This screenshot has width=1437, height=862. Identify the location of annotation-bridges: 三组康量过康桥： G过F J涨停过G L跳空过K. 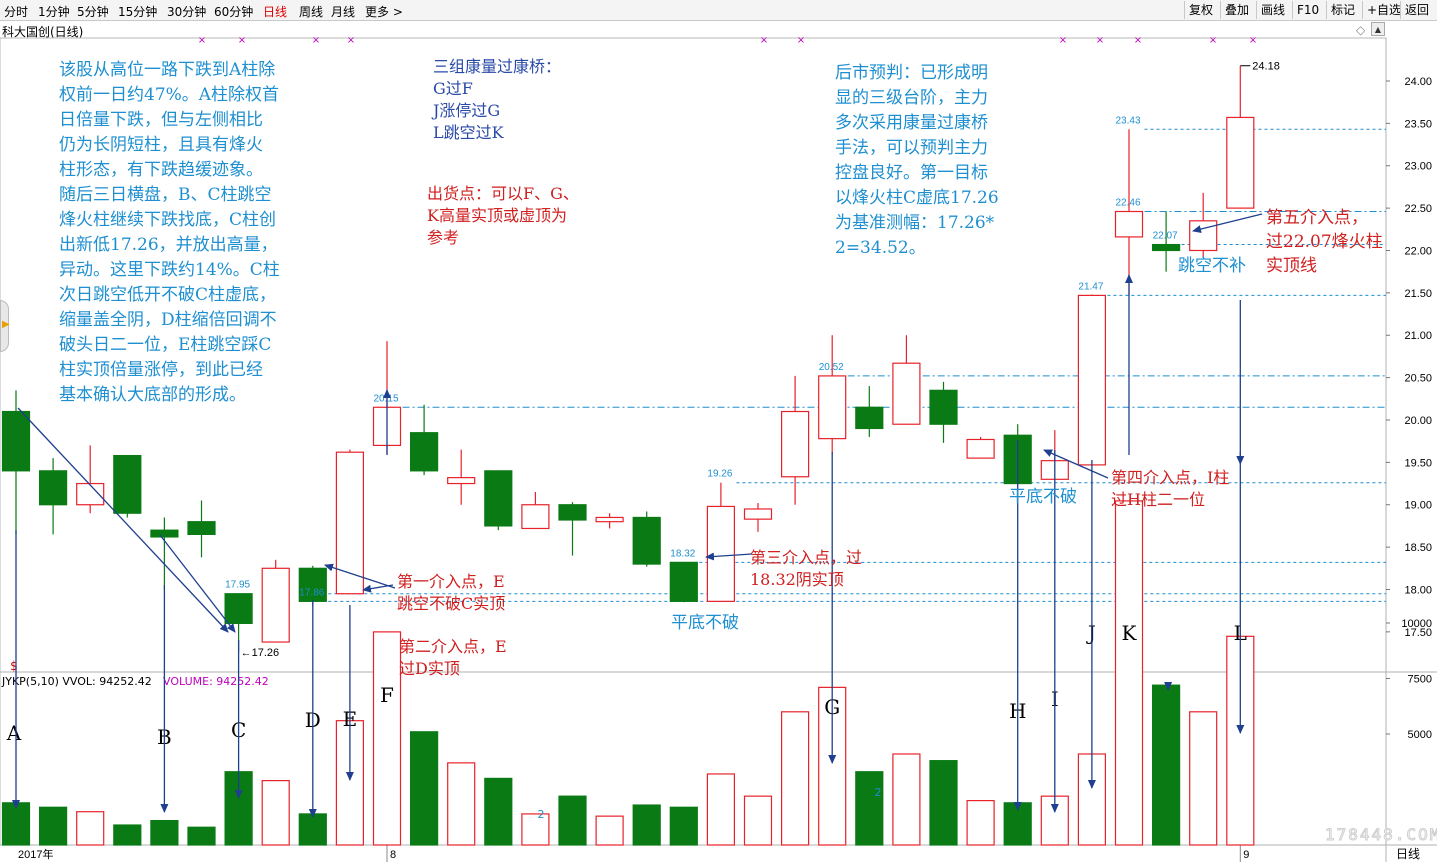
(497, 99).